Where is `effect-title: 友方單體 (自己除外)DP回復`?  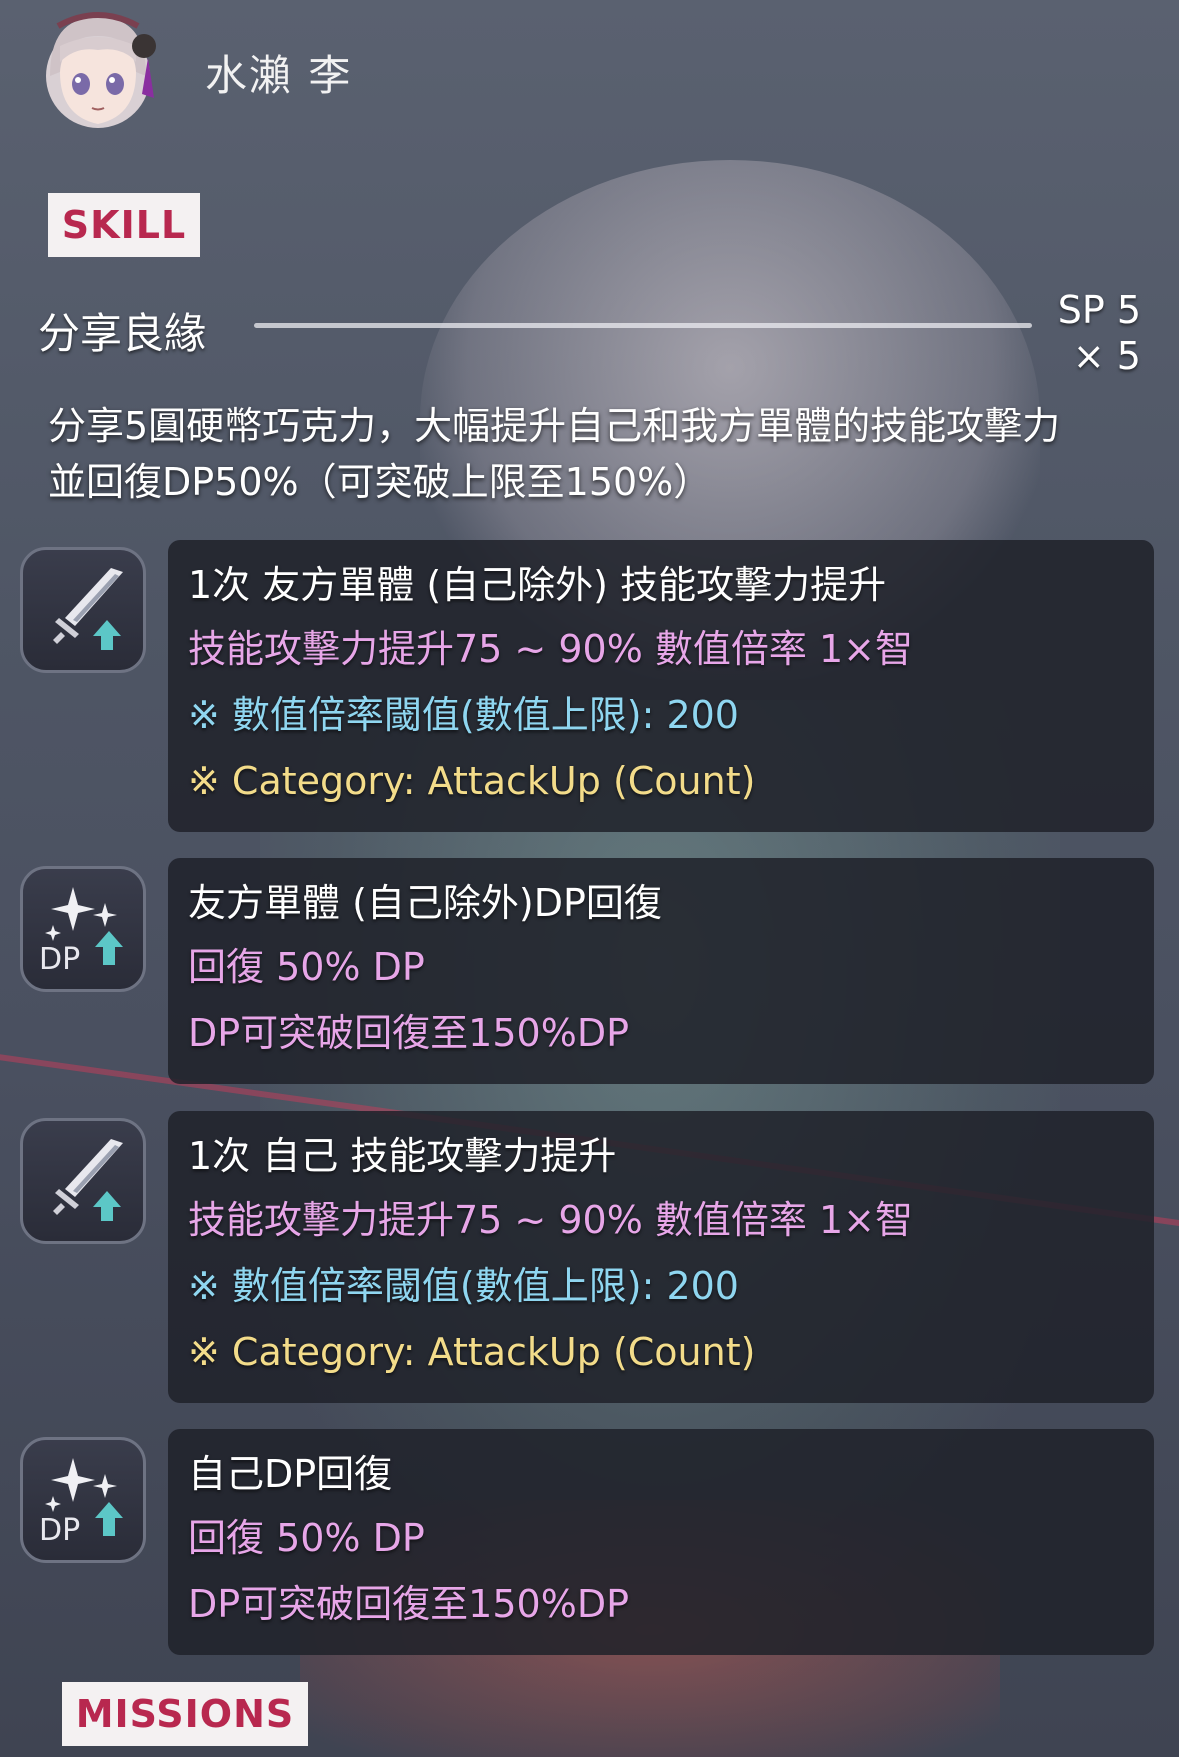 effect-title: 友方單體 (自己除外)DP回復 is located at coordinates (425, 903).